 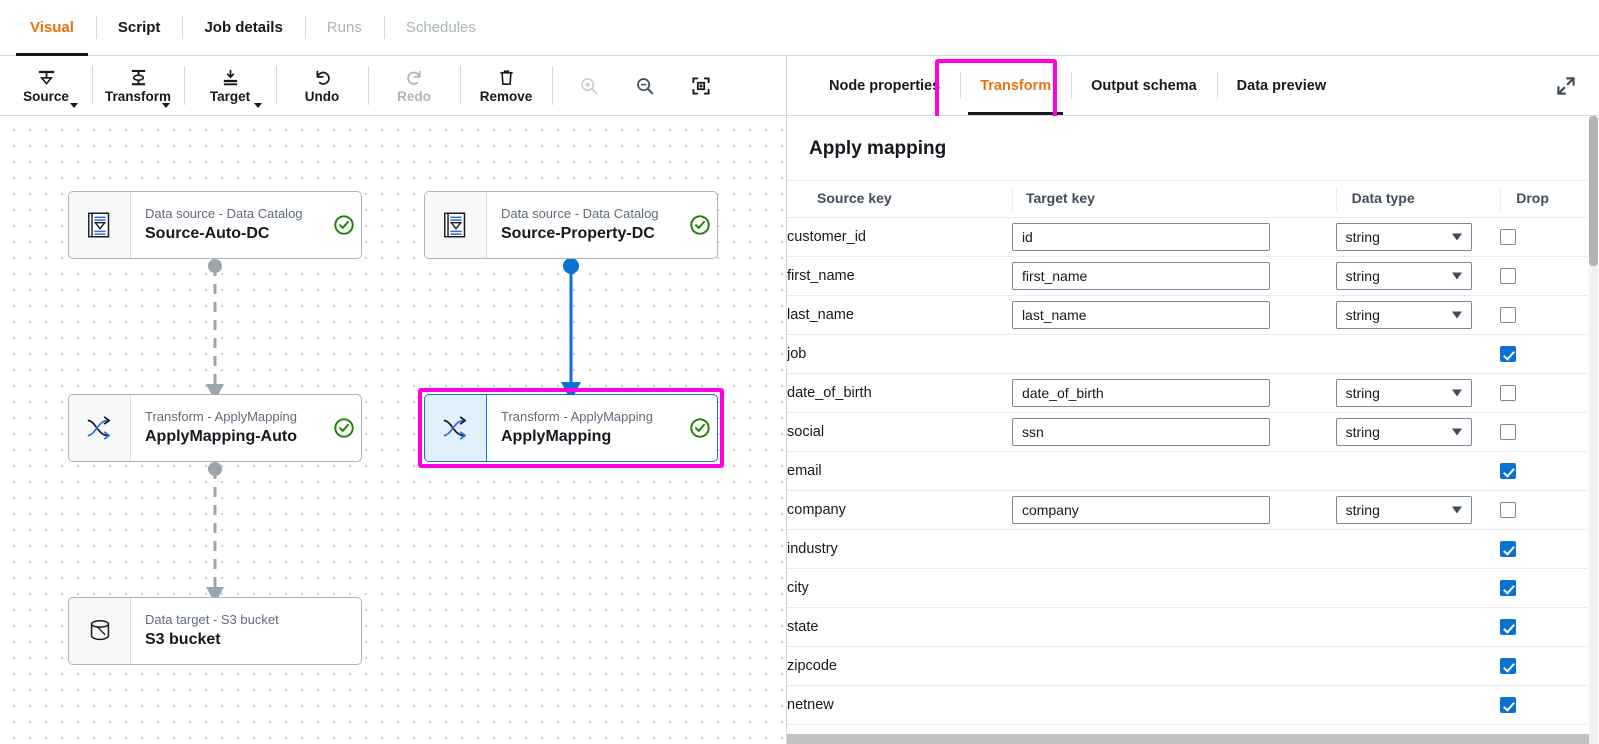 I want to click on fit-to-screen-icon, so click(x=701, y=86).